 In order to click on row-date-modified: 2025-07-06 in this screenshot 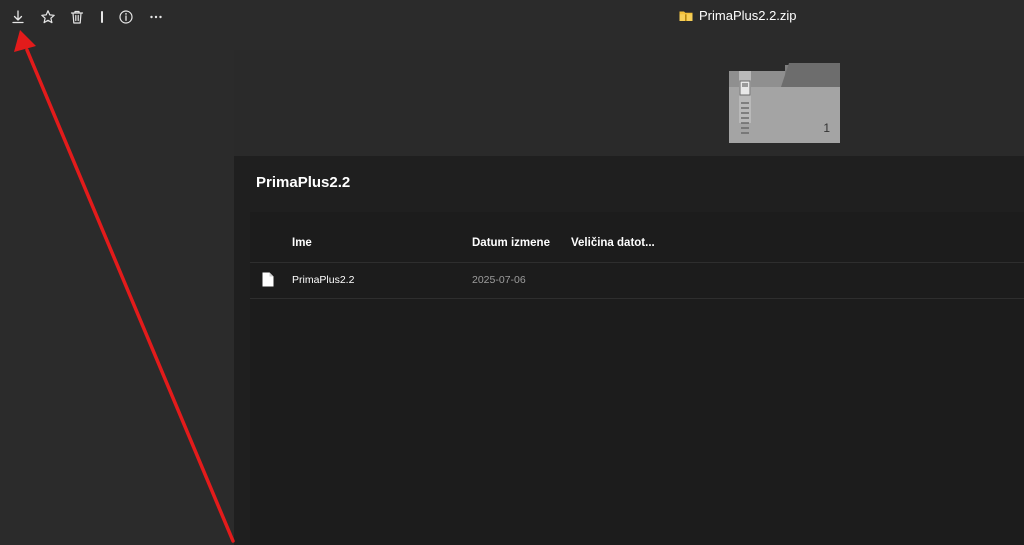, I will do `click(499, 280)`.